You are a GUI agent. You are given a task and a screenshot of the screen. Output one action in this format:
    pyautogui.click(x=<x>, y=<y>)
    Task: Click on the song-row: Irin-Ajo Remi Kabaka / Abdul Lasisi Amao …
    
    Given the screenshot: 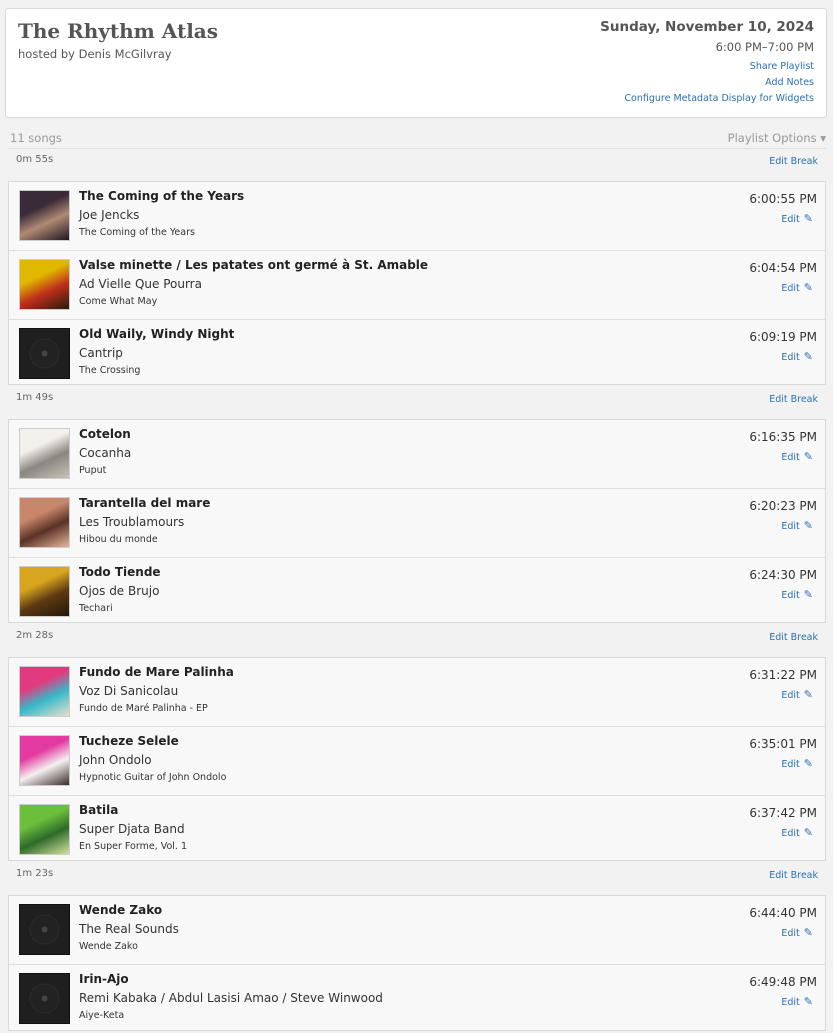 What is the action you would take?
    pyautogui.click(x=417, y=999)
    